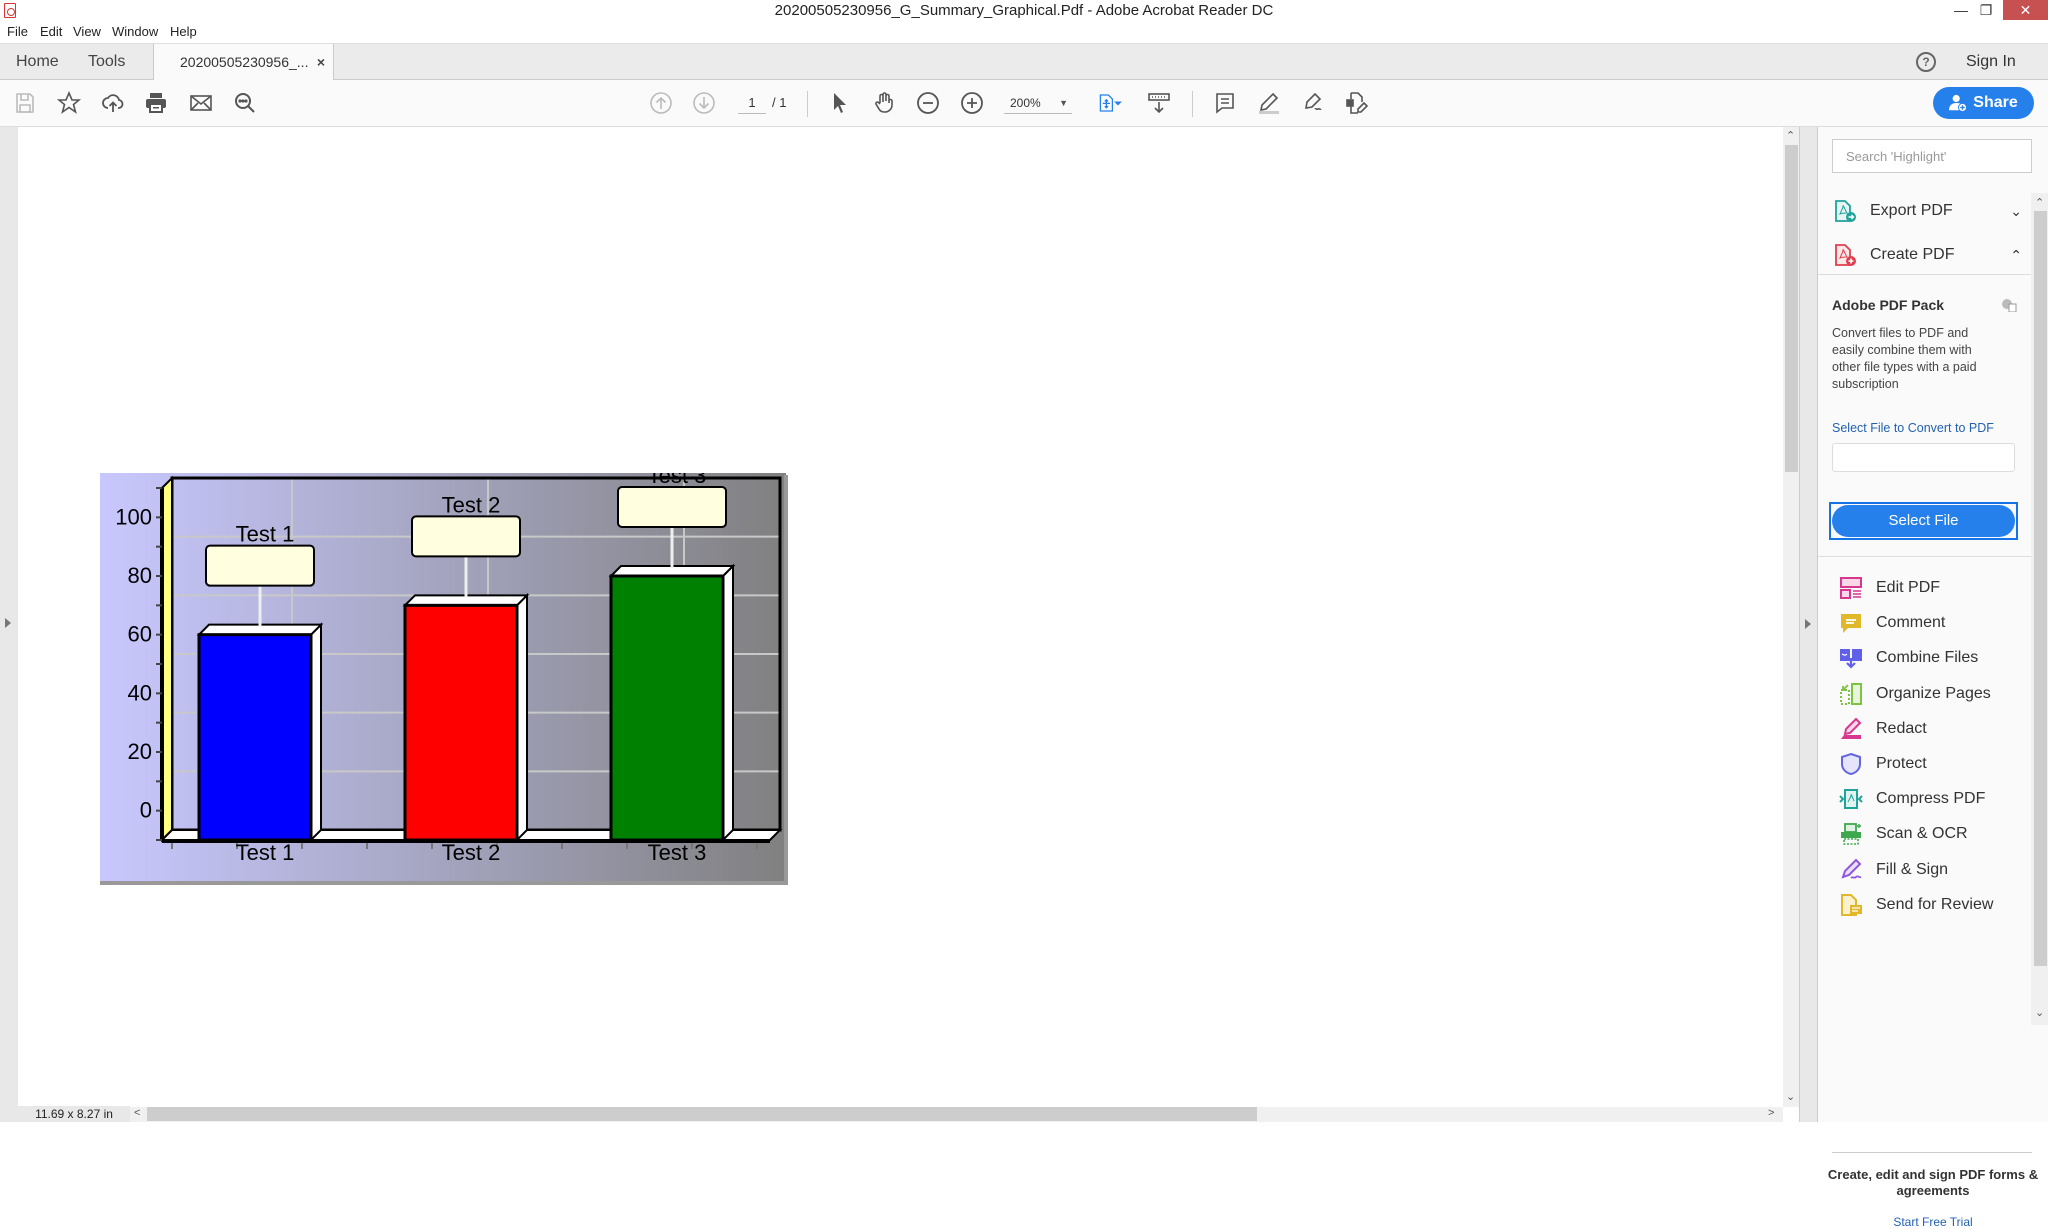 This screenshot has width=2048, height=1229. I want to click on data-label: Test 3, so click(677, 480).